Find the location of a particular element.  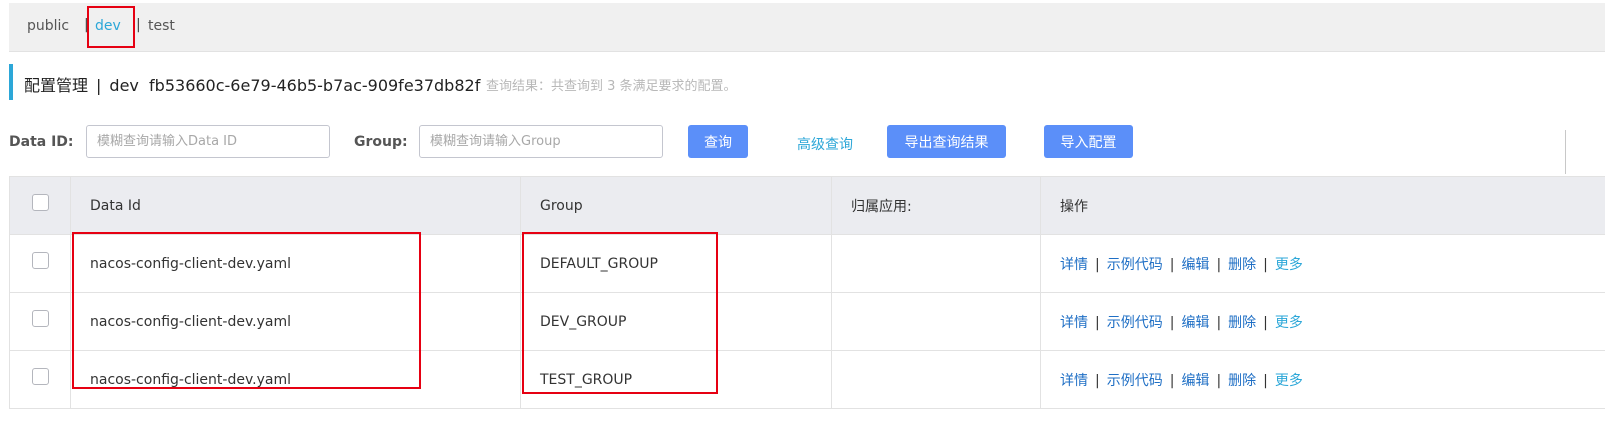

group-cell: TEST_GROUP is located at coordinates (676, 379).